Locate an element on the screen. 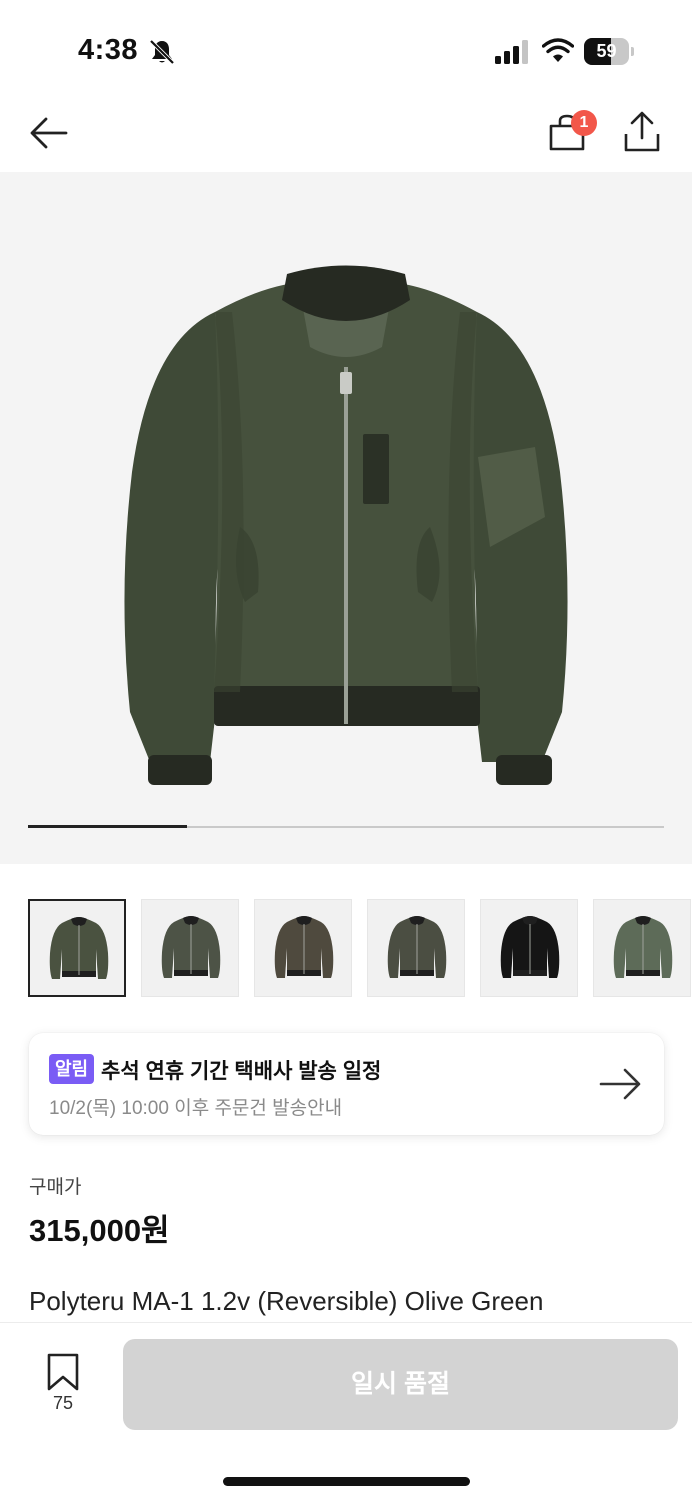 The image size is (692, 1500). bottom-action-bar: 75 일시 품절 is located at coordinates (346, 1411).